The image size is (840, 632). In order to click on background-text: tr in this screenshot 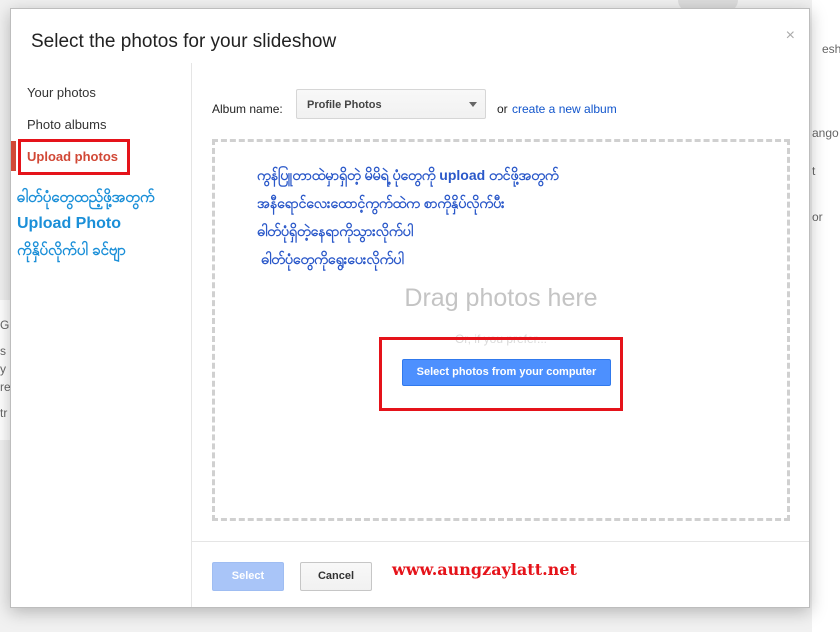, I will do `click(4, 413)`.